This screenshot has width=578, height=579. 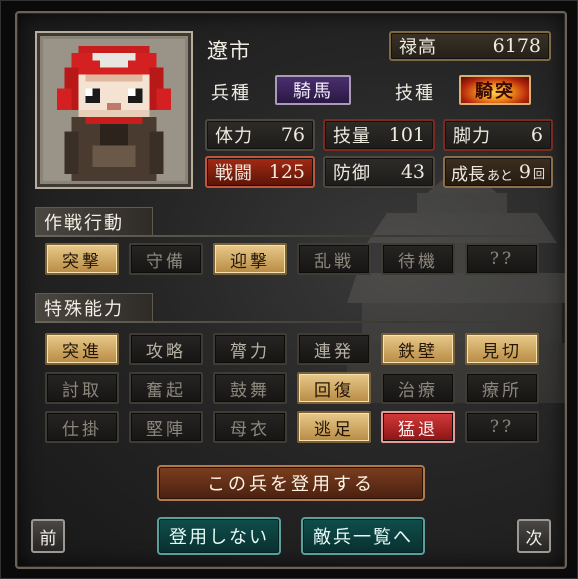 What do you see at coordinates (352, 173) in the screenshot?
I see `stat-defense-label: 防御` at bounding box center [352, 173].